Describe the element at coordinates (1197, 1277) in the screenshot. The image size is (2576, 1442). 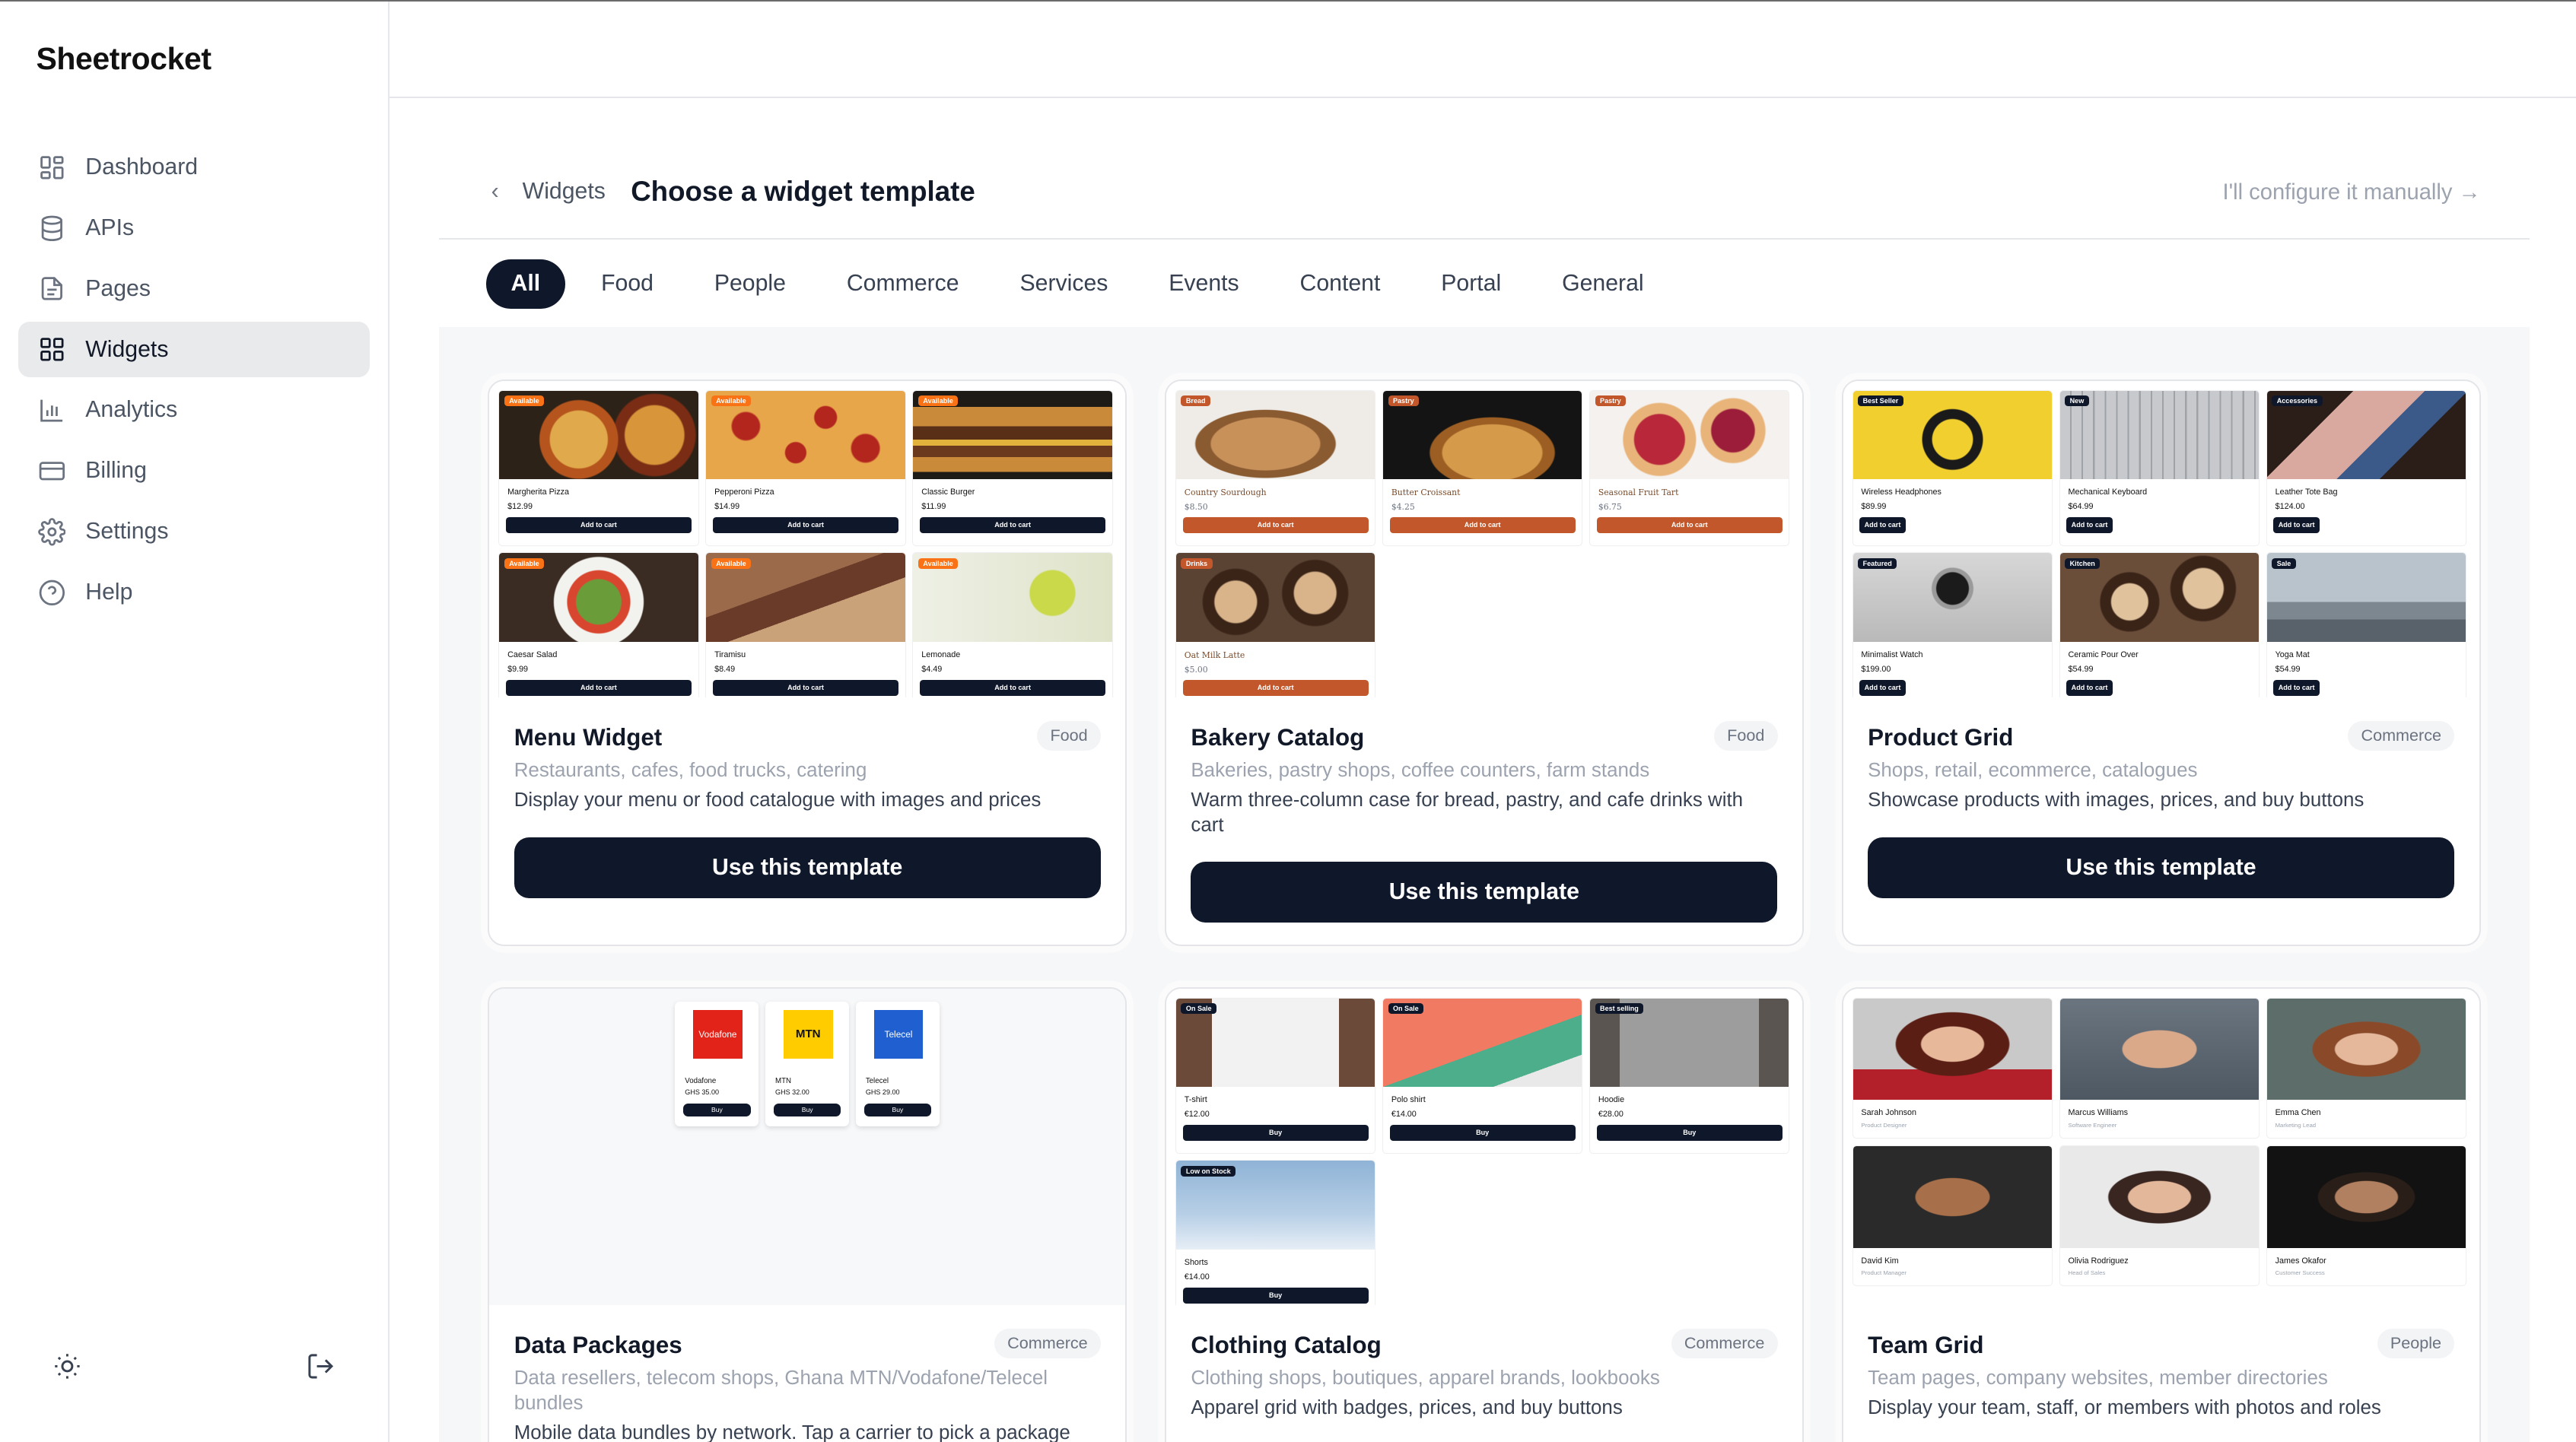
I see `item-price: €14.00` at that location.